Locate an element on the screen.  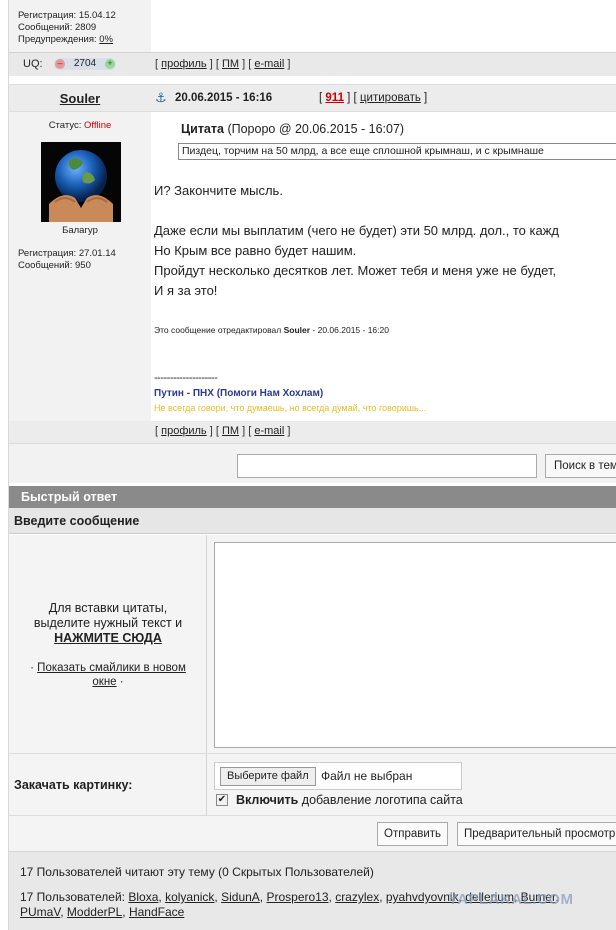
logo-checkbox-label: Включить добавление логотипа сайта is located at coordinates (349, 800).